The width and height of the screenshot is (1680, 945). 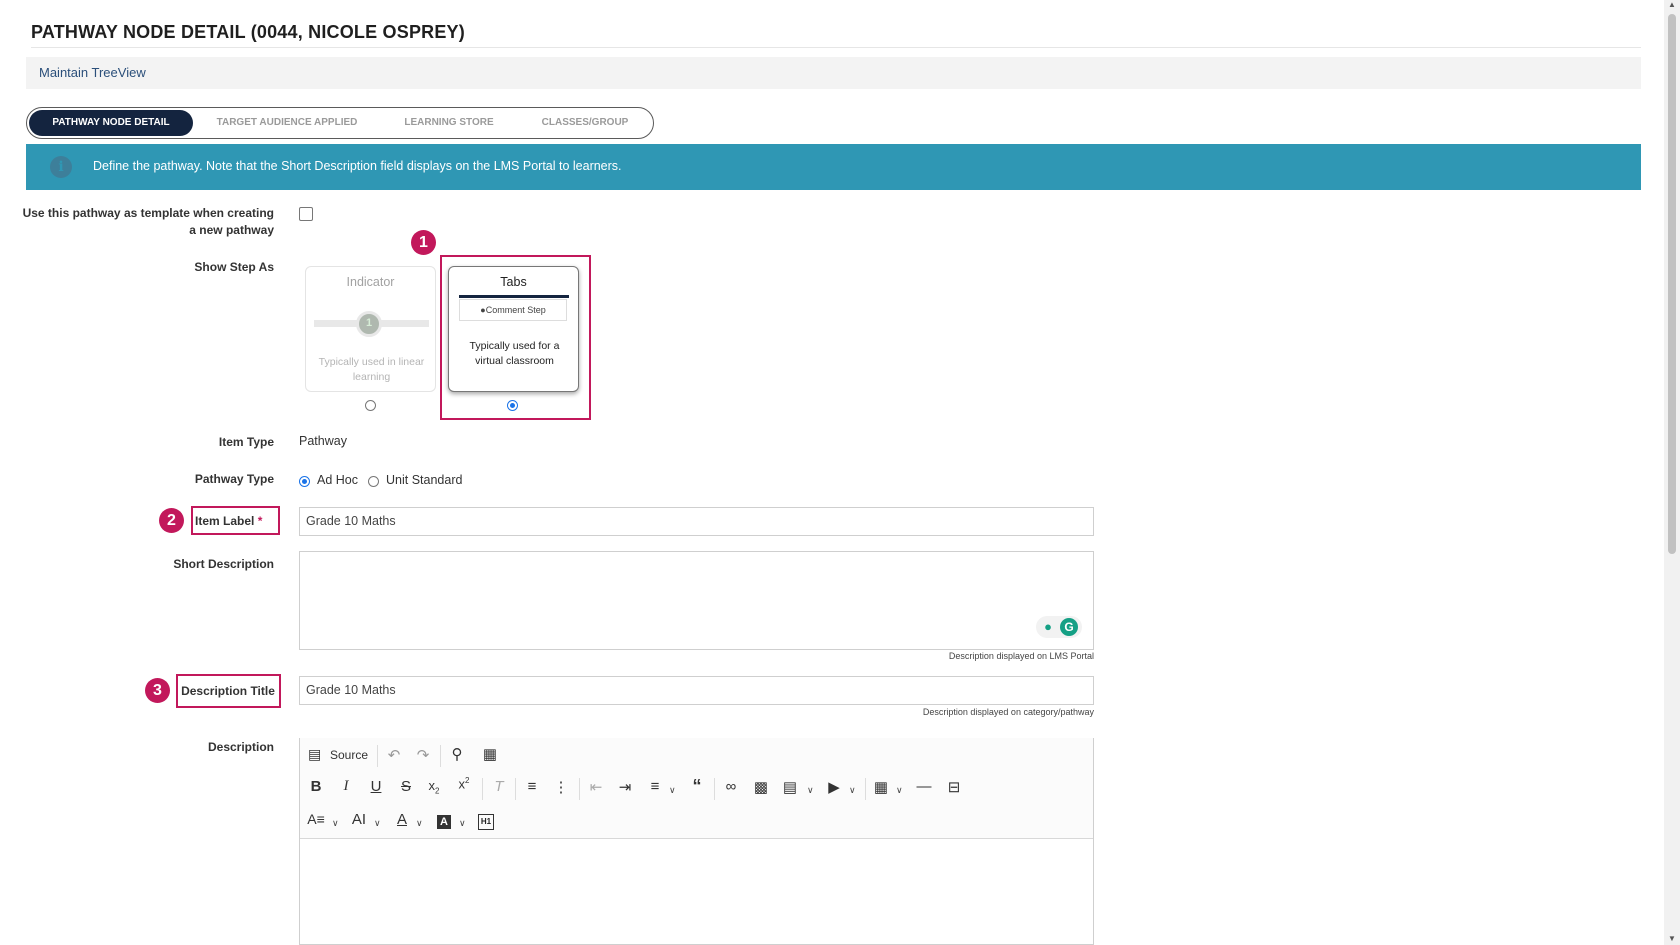 I want to click on table-dropdown-chevron-icon: ∨, so click(x=899, y=790).